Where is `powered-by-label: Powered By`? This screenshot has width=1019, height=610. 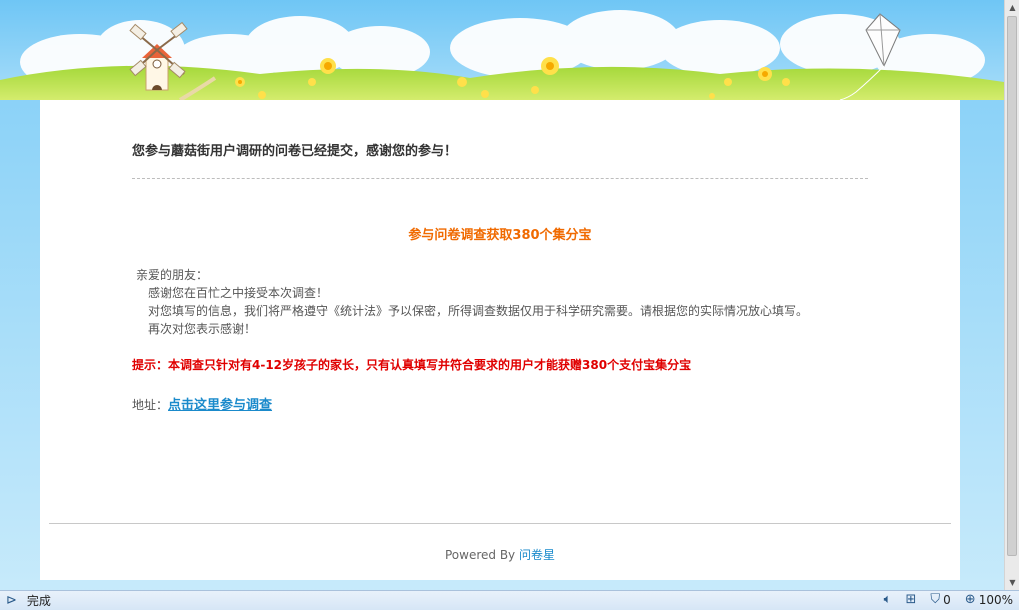
powered-by-label: Powered By is located at coordinates (480, 555).